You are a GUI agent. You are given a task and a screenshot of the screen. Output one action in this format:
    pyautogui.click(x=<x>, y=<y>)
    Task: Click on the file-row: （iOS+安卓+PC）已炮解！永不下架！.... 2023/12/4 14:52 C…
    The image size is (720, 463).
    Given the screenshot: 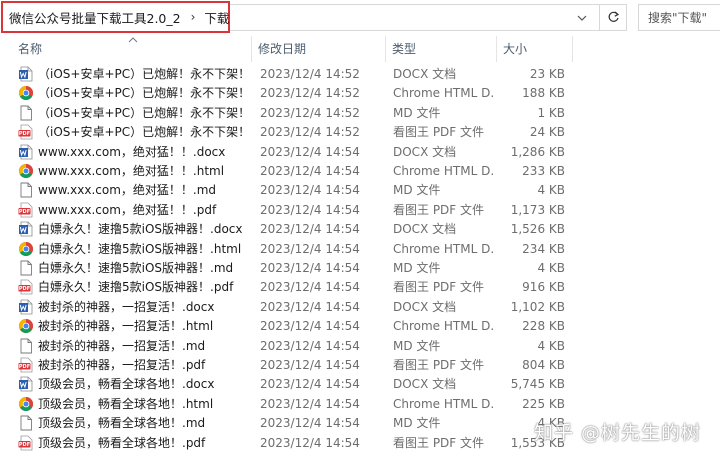 What is the action you would take?
    pyautogui.click(x=360, y=92)
    